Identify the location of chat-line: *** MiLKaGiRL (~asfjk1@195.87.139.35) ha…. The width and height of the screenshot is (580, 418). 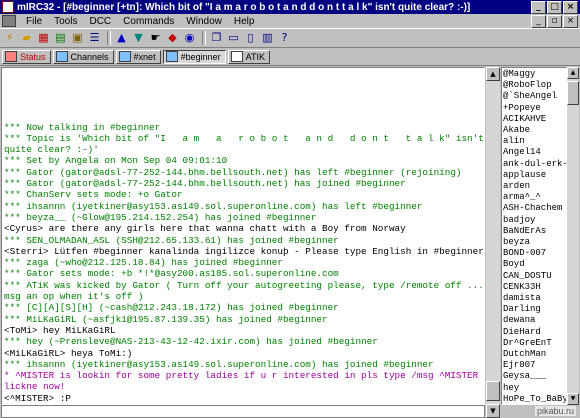
(166, 319).